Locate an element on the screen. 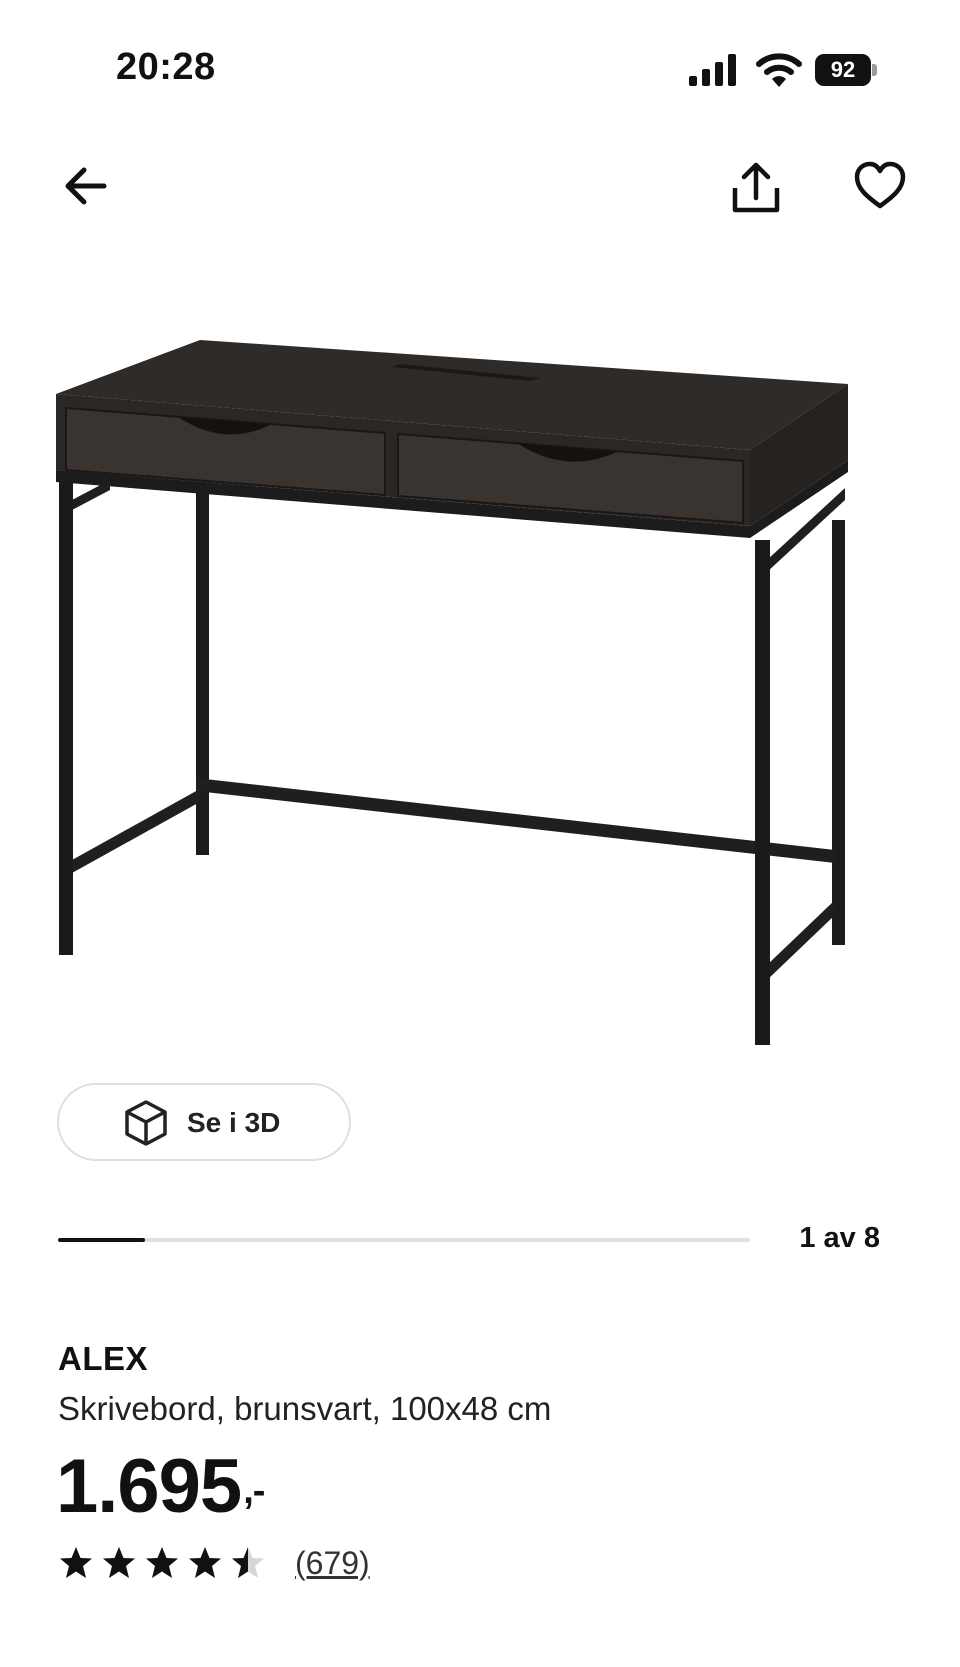 The image size is (960, 1667). product-price: 1.695,- is located at coordinates (160, 1487).